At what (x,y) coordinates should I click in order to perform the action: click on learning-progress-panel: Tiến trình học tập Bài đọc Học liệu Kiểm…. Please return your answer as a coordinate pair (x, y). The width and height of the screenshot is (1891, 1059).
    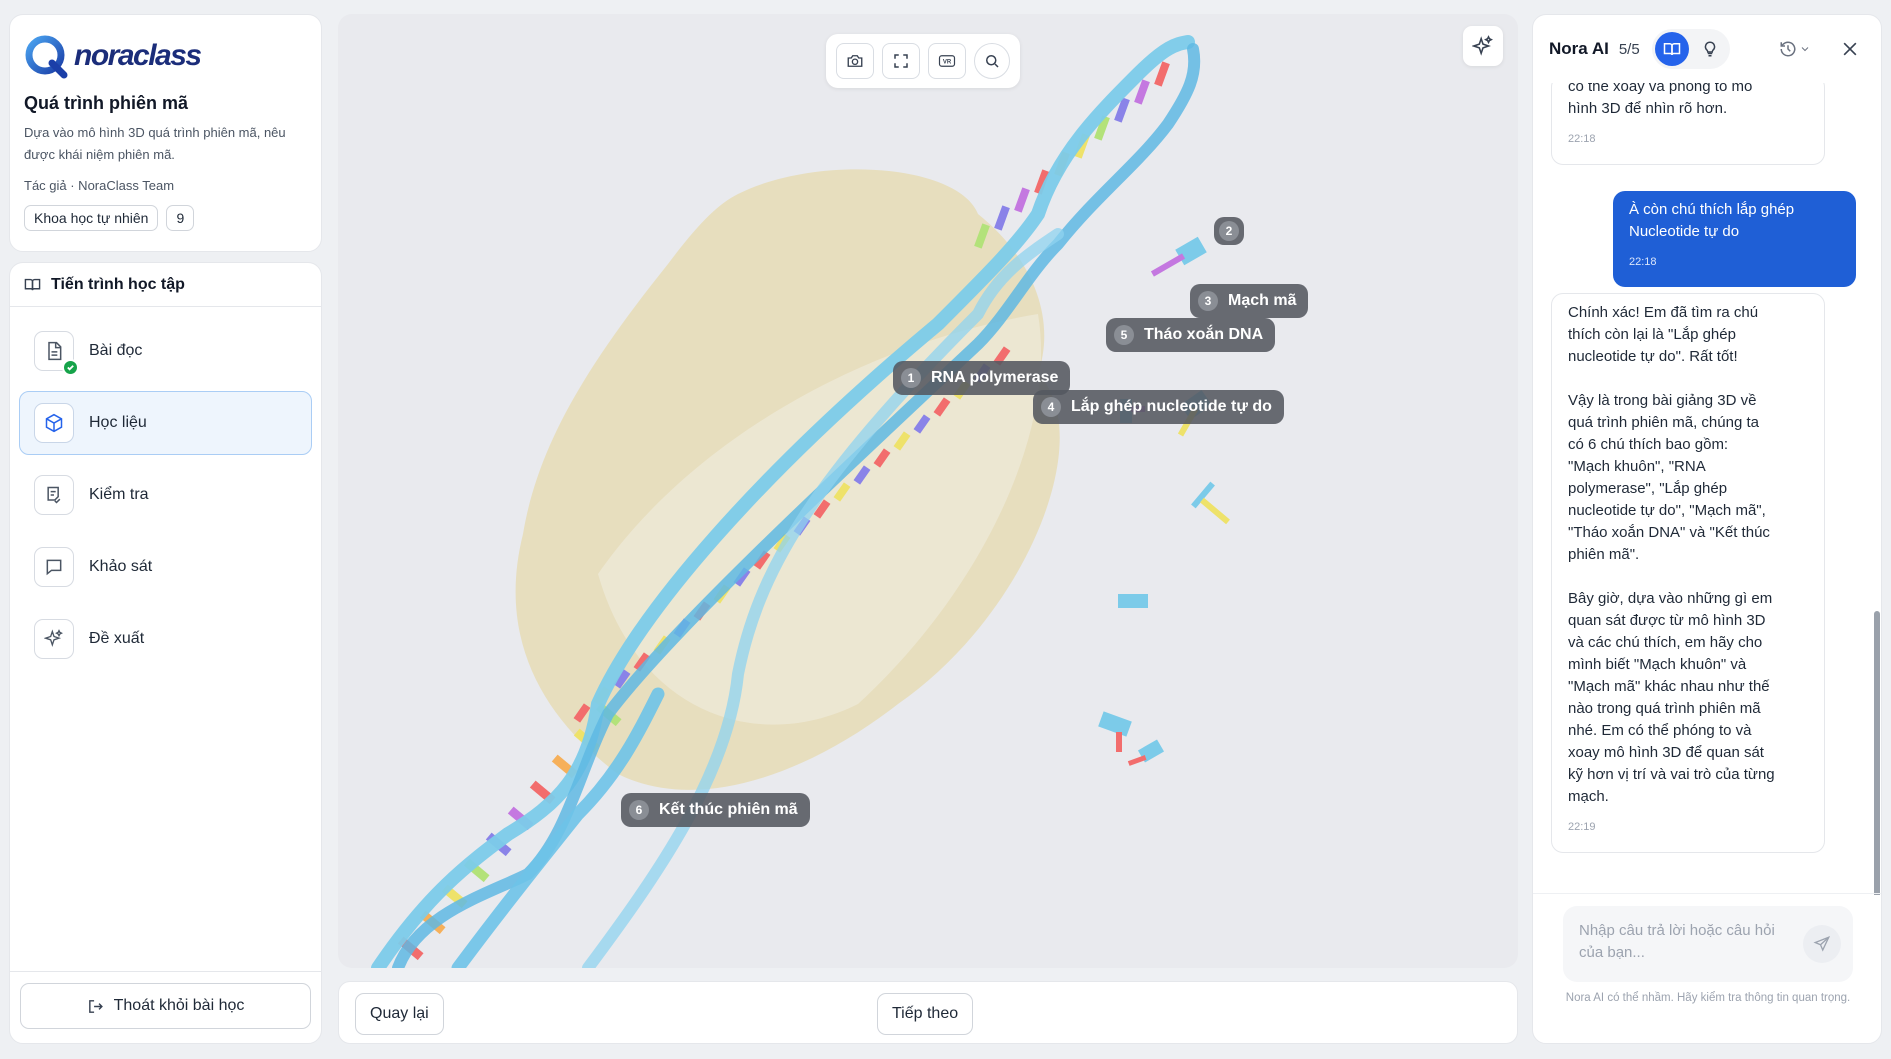
    Looking at the image, I should click on (165, 653).